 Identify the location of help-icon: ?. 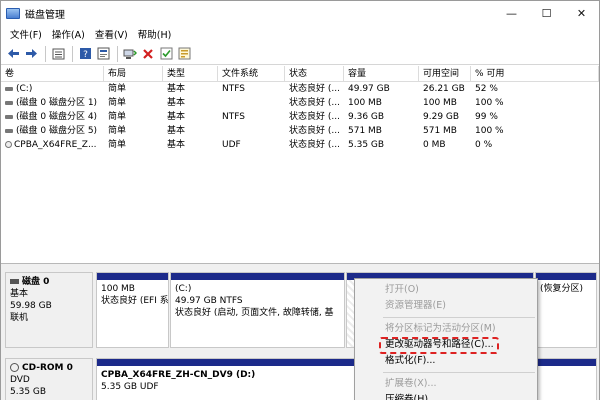
(85, 54).